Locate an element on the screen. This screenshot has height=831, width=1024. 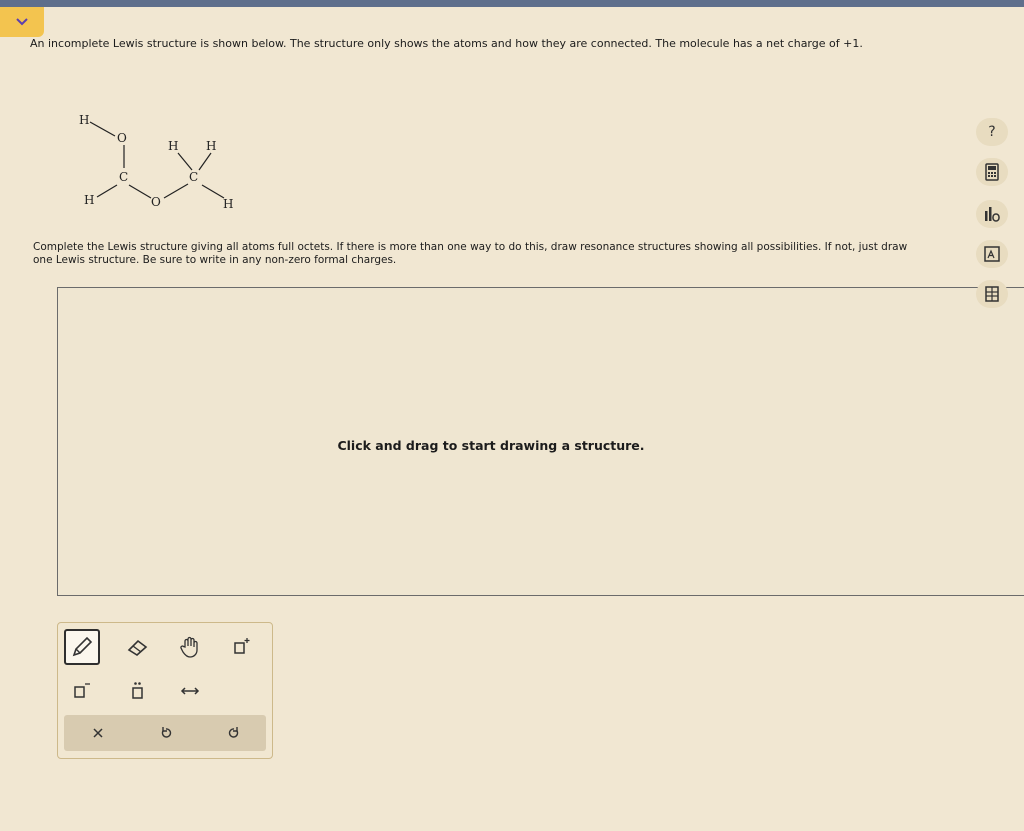
reference-button is located at coordinates (992, 294).